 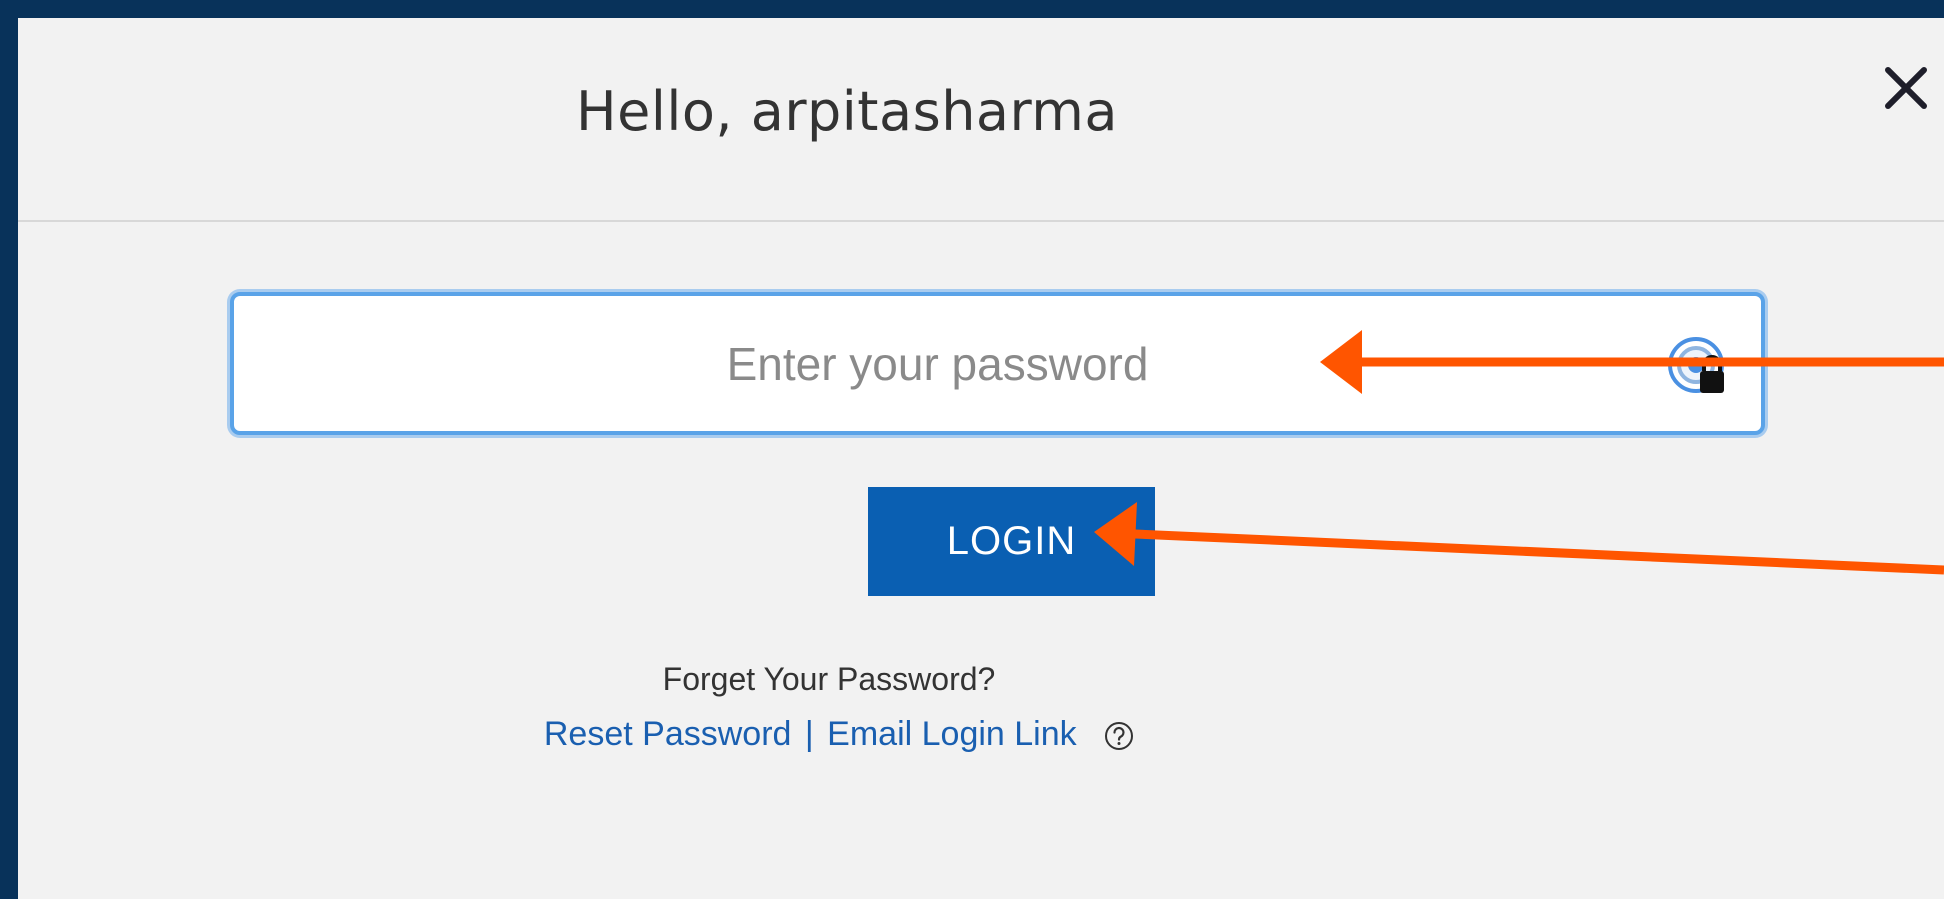 What do you see at coordinates (1011, 541) in the screenshot?
I see `login-button: LOGIN` at bounding box center [1011, 541].